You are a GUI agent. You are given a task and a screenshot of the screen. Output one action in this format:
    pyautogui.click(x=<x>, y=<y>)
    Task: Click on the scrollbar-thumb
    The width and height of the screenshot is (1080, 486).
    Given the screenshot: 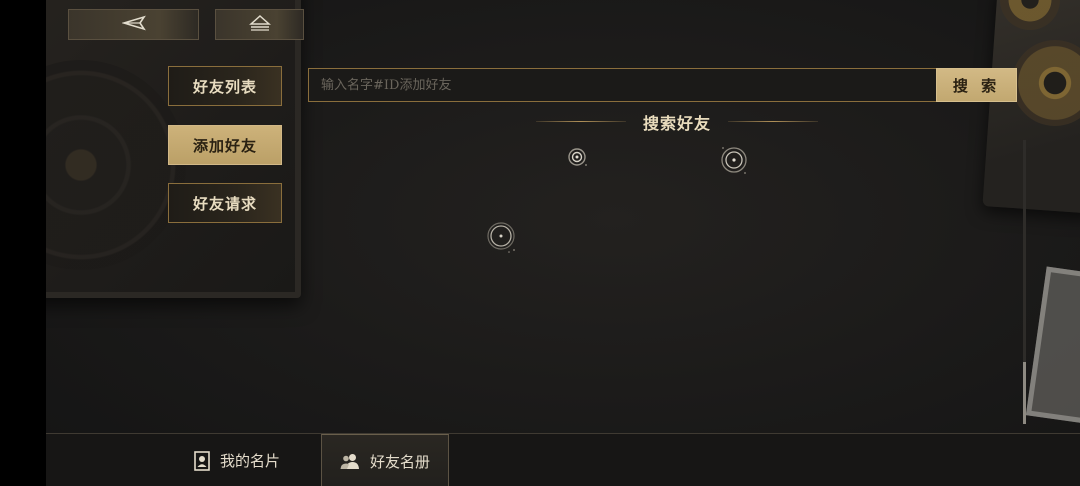 What is the action you would take?
    pyautogui.click(x=1024, y=393)
    